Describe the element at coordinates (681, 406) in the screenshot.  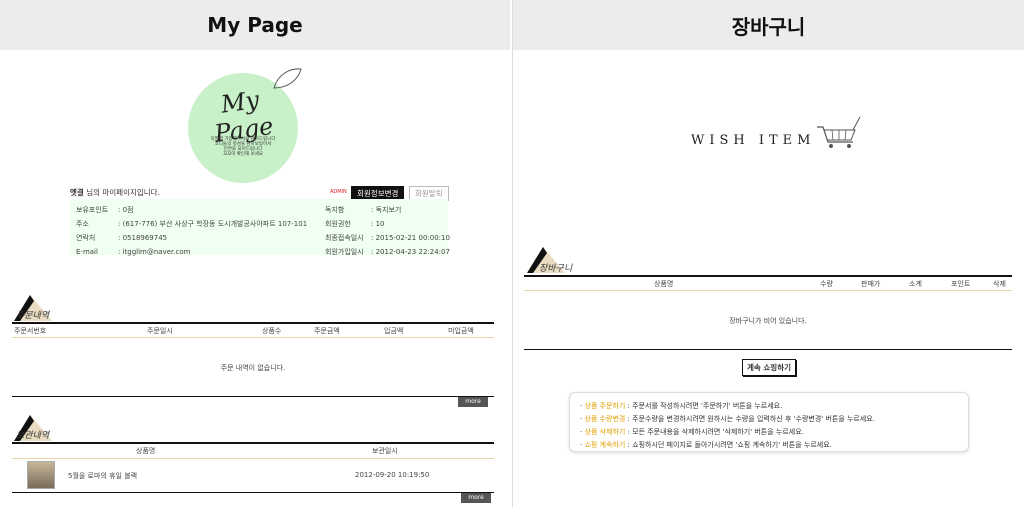
I see `help-line-order: · 상품 주문하기 : 주문서를 작성하시려면 '주문하기' 버튼을 누르세요.` at that location.